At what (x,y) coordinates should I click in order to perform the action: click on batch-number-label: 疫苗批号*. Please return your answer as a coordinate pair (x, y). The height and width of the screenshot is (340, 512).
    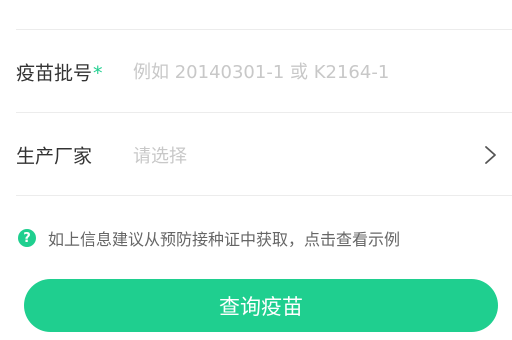
    Looking at the image, I should click on (59, 73).